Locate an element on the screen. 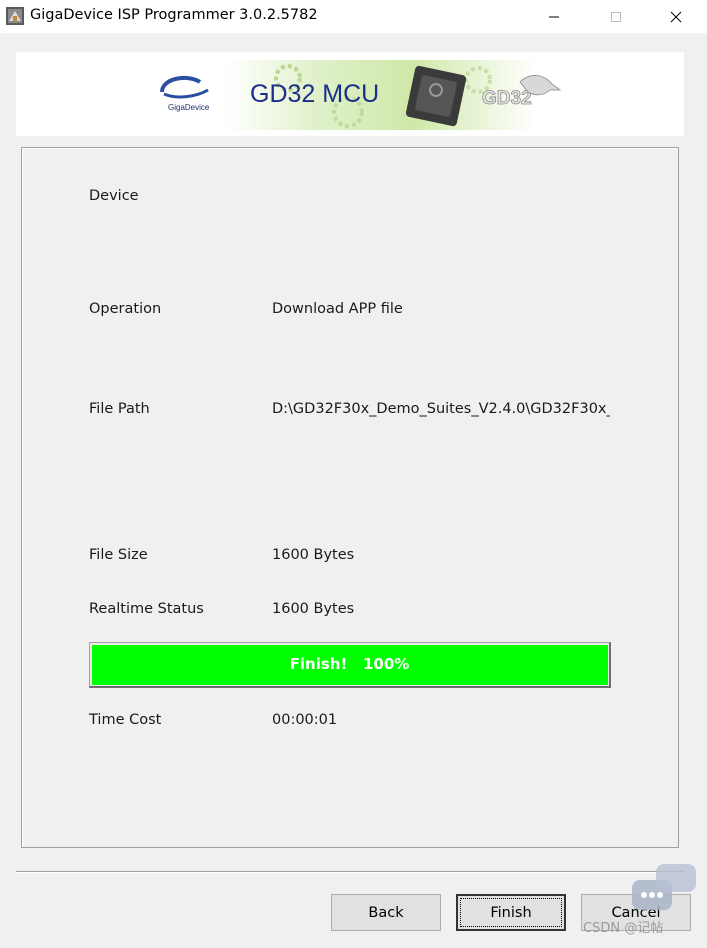 Image resolution: width=707 pixels, height=948 pixels. divider is located at coordinates (350, 872).